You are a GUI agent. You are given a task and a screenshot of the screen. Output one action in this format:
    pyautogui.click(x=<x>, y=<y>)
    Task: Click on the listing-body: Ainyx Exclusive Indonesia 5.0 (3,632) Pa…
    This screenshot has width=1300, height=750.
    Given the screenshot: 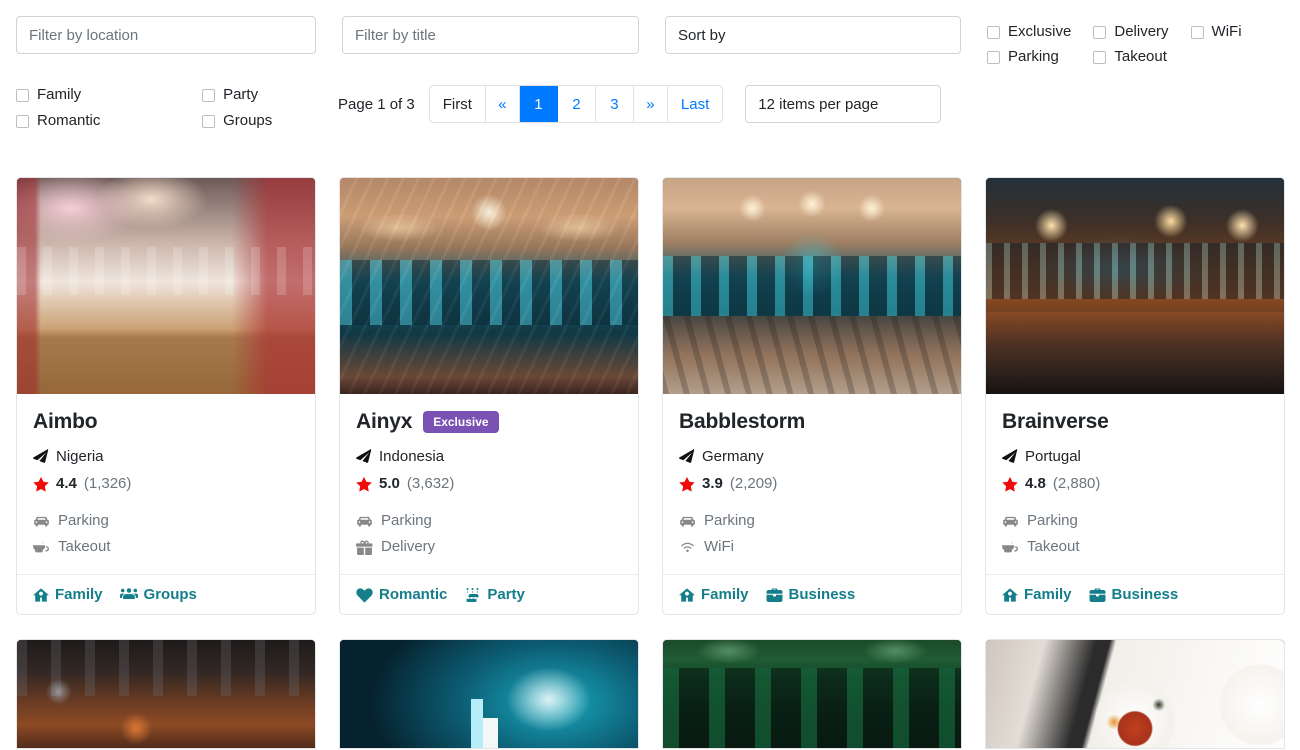 What is the action you would take?
    pyautogui.click(x=489, y=484)
    